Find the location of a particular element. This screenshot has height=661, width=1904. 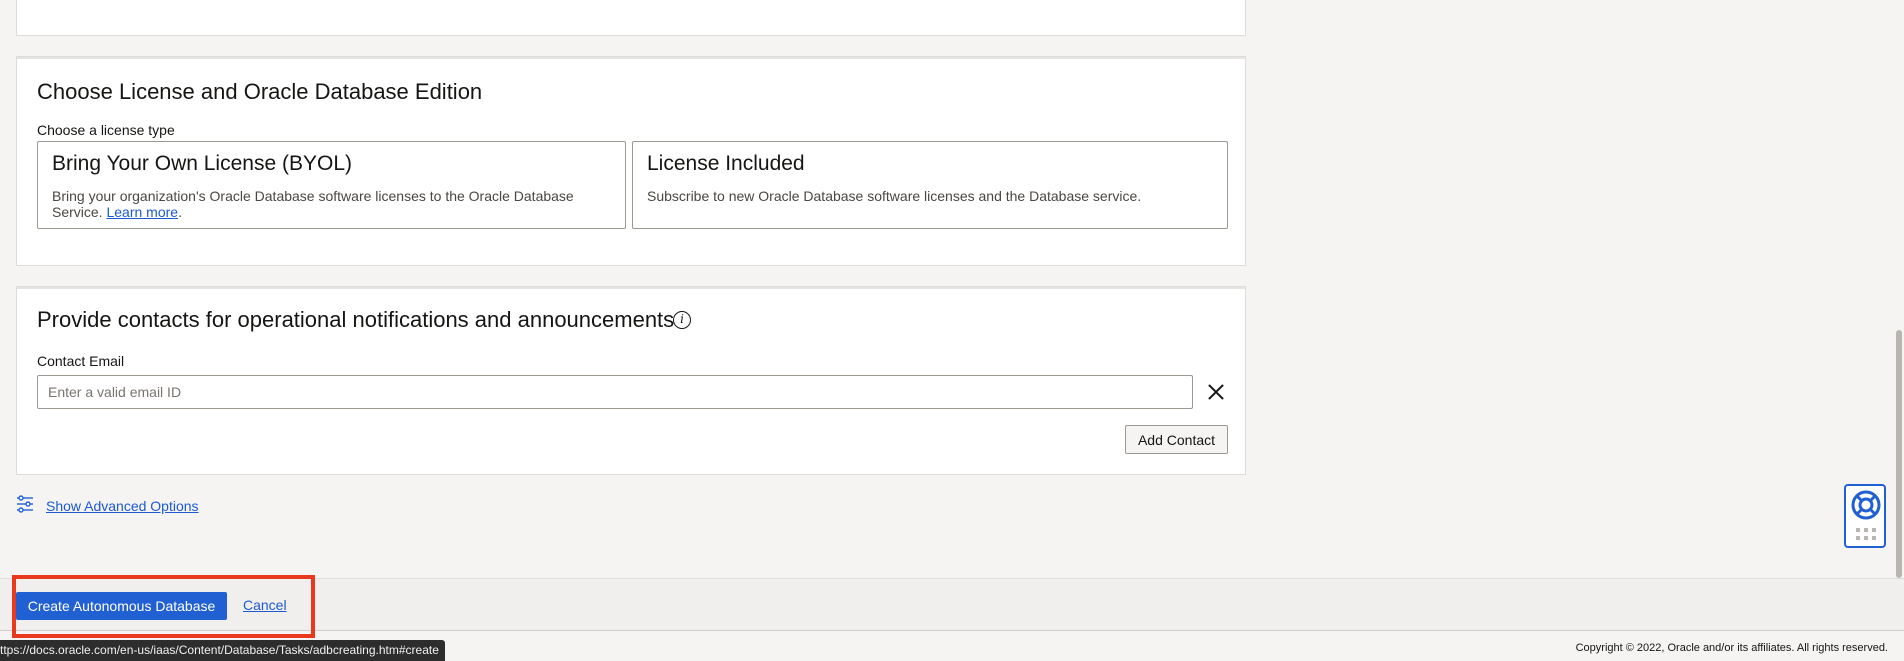

scrollbar-thumb is located at coordinates (1899, 454).